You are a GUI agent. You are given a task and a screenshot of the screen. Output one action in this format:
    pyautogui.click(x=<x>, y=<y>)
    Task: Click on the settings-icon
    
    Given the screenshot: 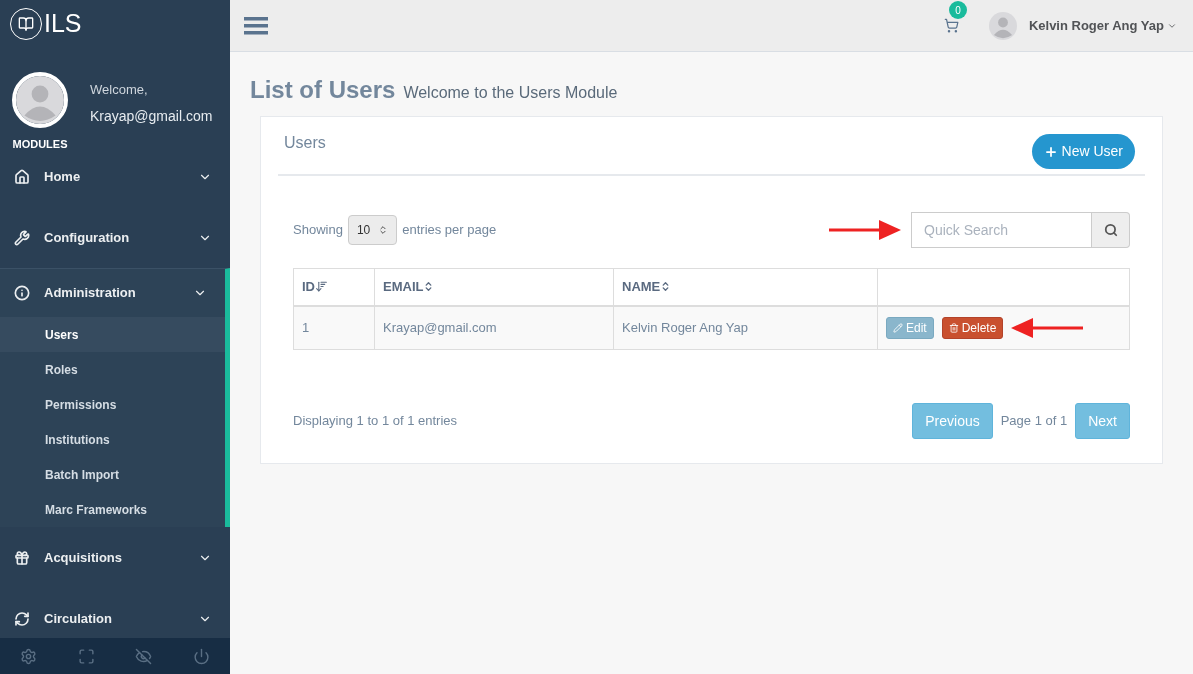 What is the action you would take?
    pyautogui.click(x=29, y=656)
    